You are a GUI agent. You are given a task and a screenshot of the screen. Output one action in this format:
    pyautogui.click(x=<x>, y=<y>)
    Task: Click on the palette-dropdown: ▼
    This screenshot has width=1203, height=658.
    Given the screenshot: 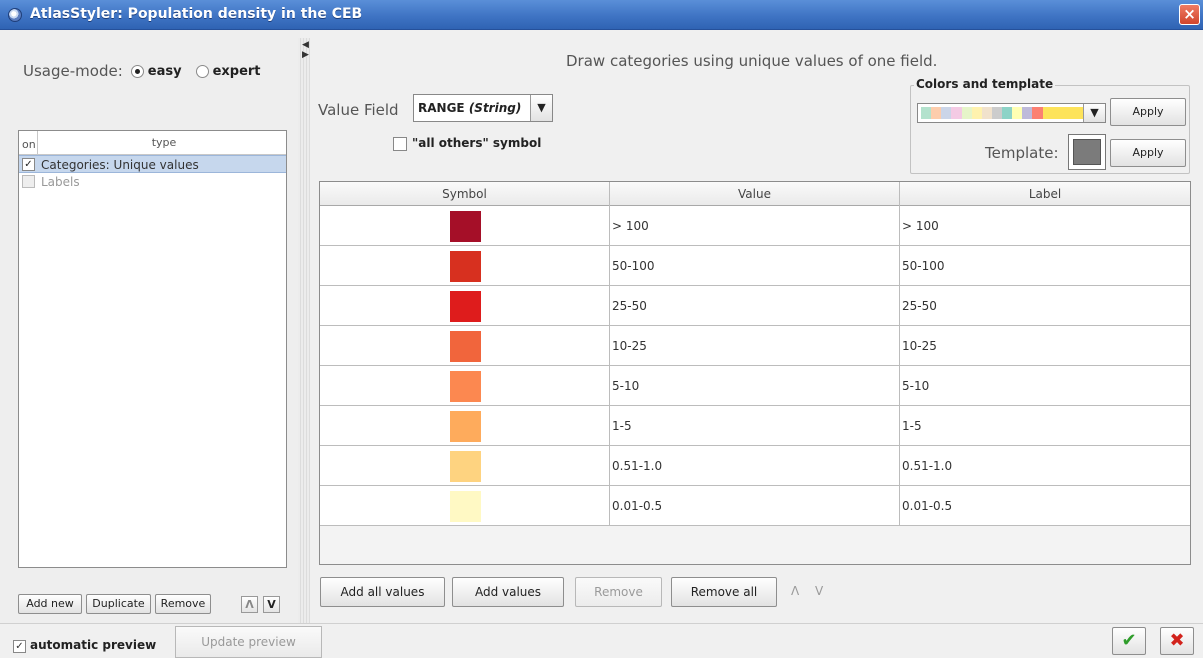 What is the action you would take?
    pyautogui.click(x=1094, y=113)
    